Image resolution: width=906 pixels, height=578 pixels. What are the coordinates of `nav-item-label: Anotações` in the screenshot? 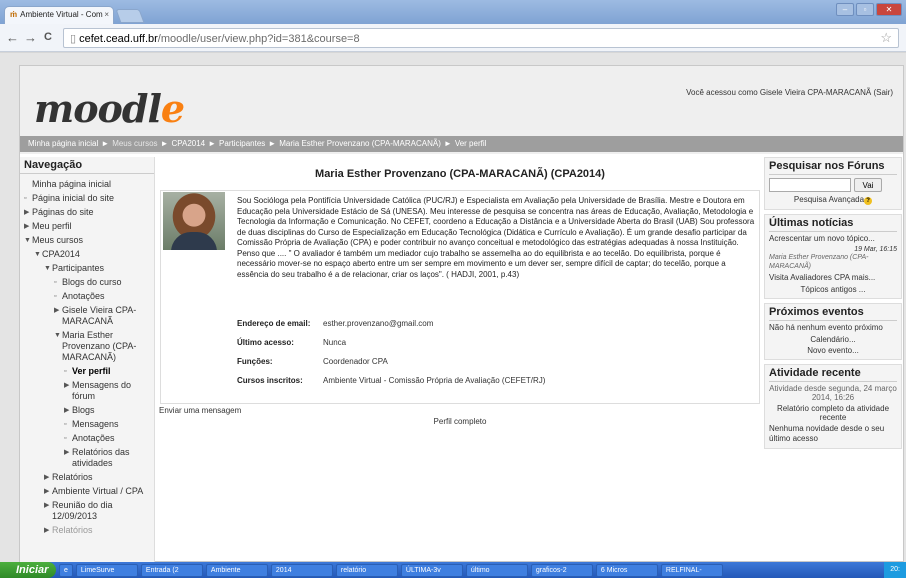 It's located at (83, 296).